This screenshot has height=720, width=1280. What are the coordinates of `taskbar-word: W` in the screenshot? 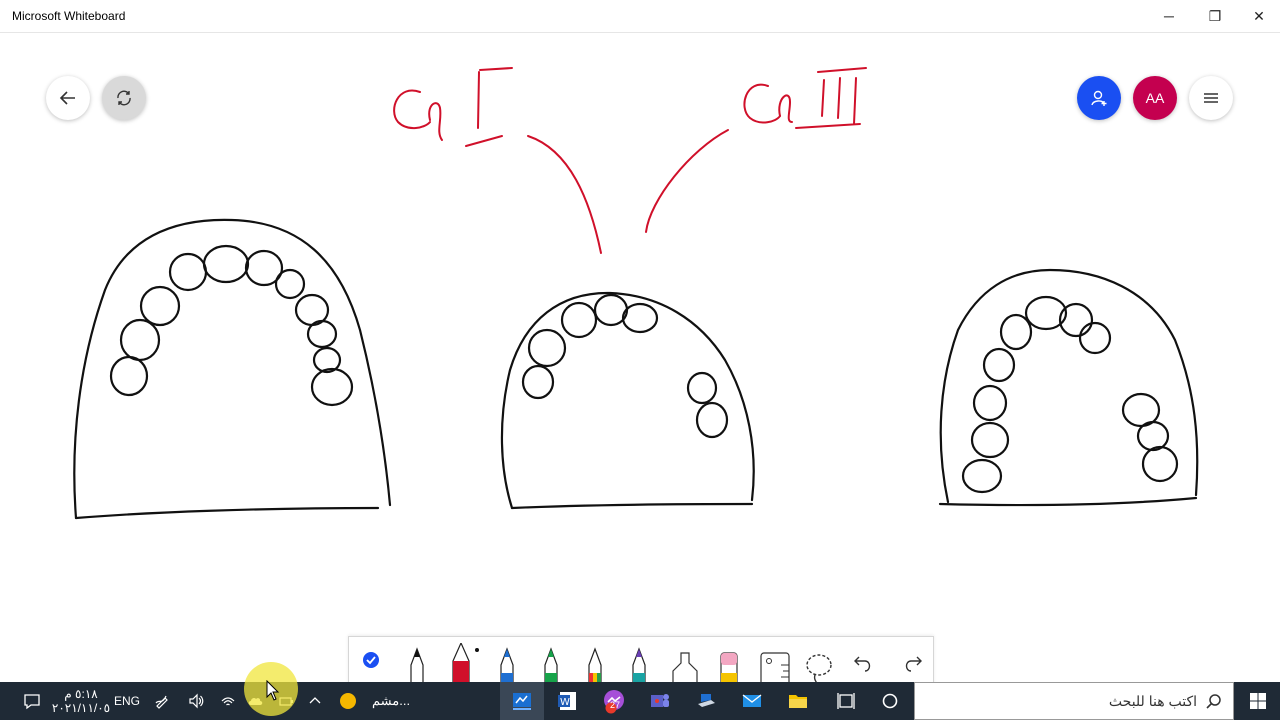 It's located at (568, 701).